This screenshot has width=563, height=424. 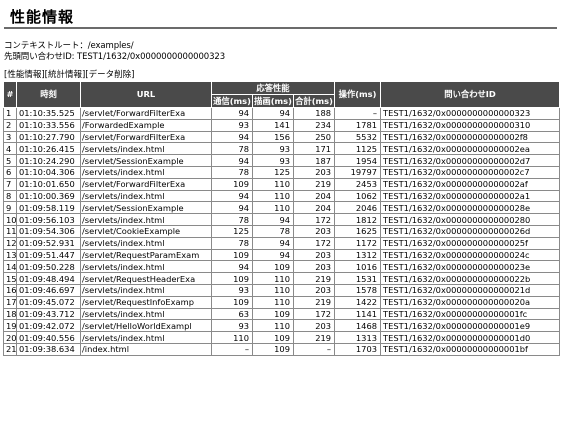 I want to click on cell-url: /servlet/ForwardFilterExa, so click(x=146, y=184).